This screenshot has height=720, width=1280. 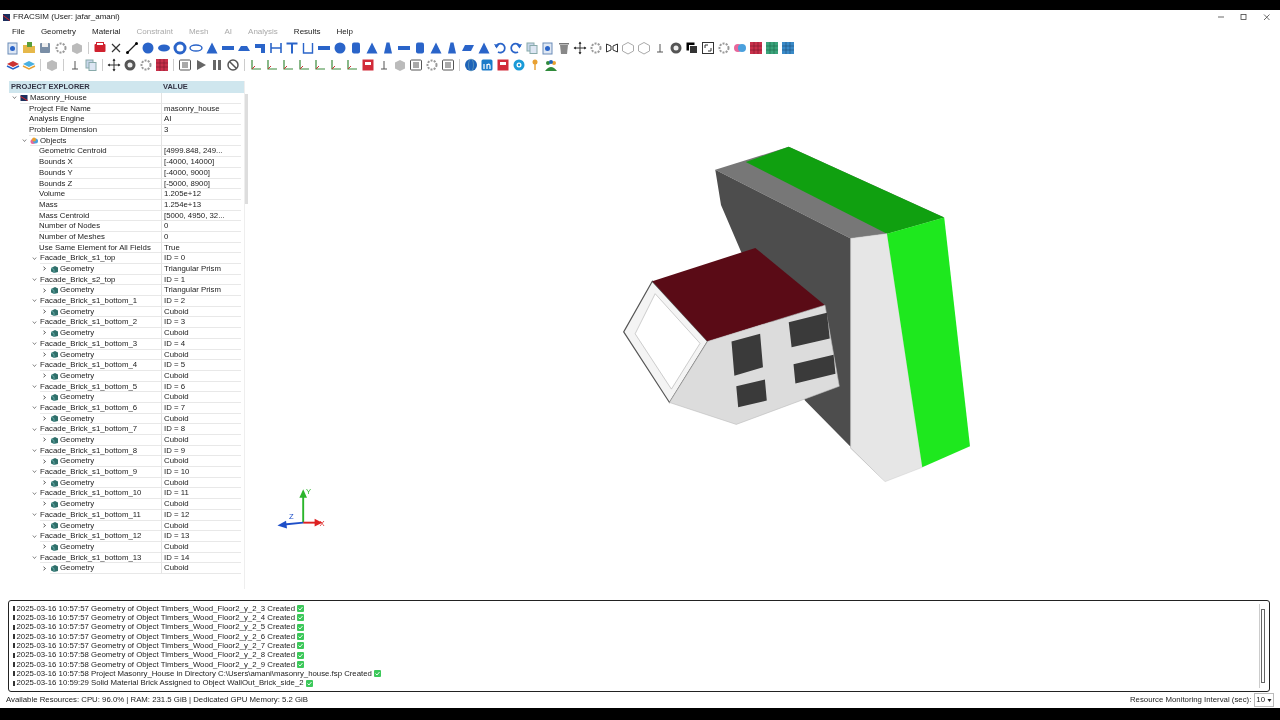 I want to click on redo-icon, so click(x=516, y=47).